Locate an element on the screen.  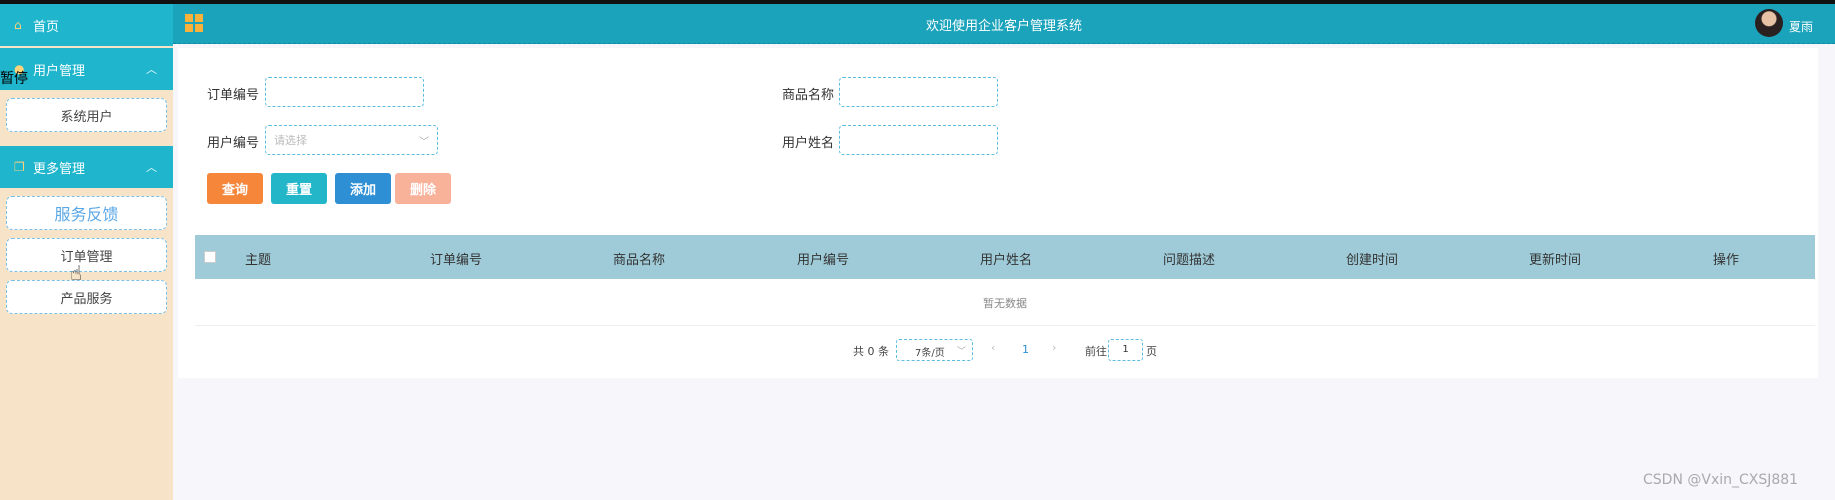
user-no-placeholder: 请选择 is located at coordinates (290, 140).